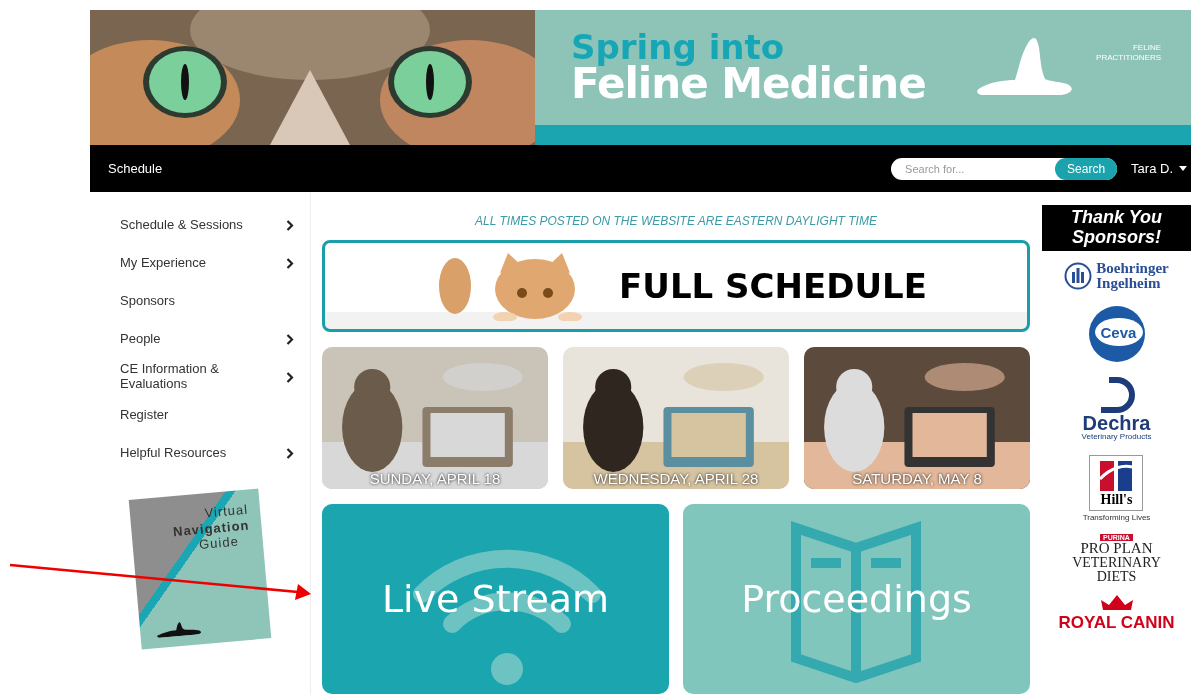 The height and width of the screenshot is (695, 1191). What do you see at coordinates (1132, 268) in the screenshot?
I see `sponsor-name: Boehringer` at bounding box center [1132, 268].